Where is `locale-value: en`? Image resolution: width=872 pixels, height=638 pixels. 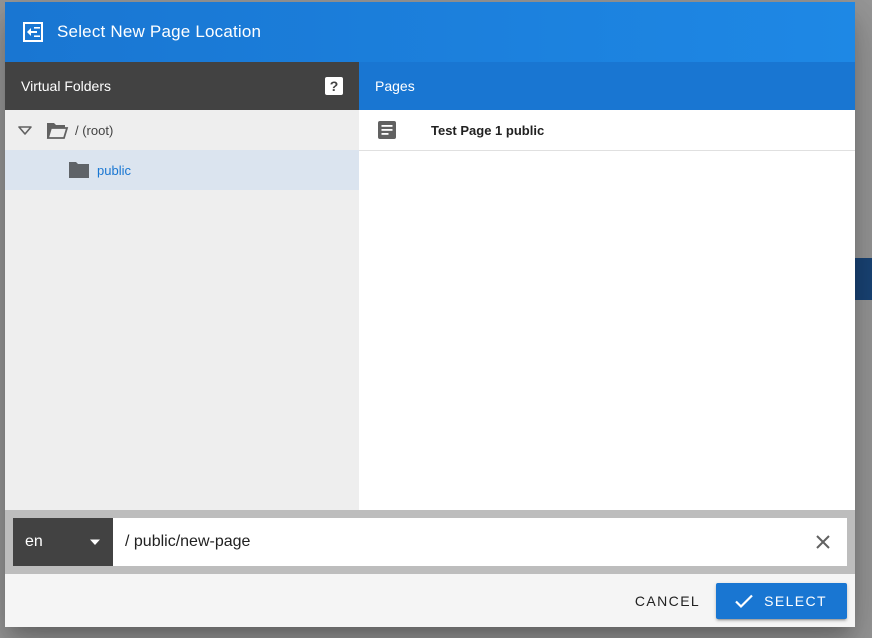 locale-value: en is located at coordinates (34, 541).